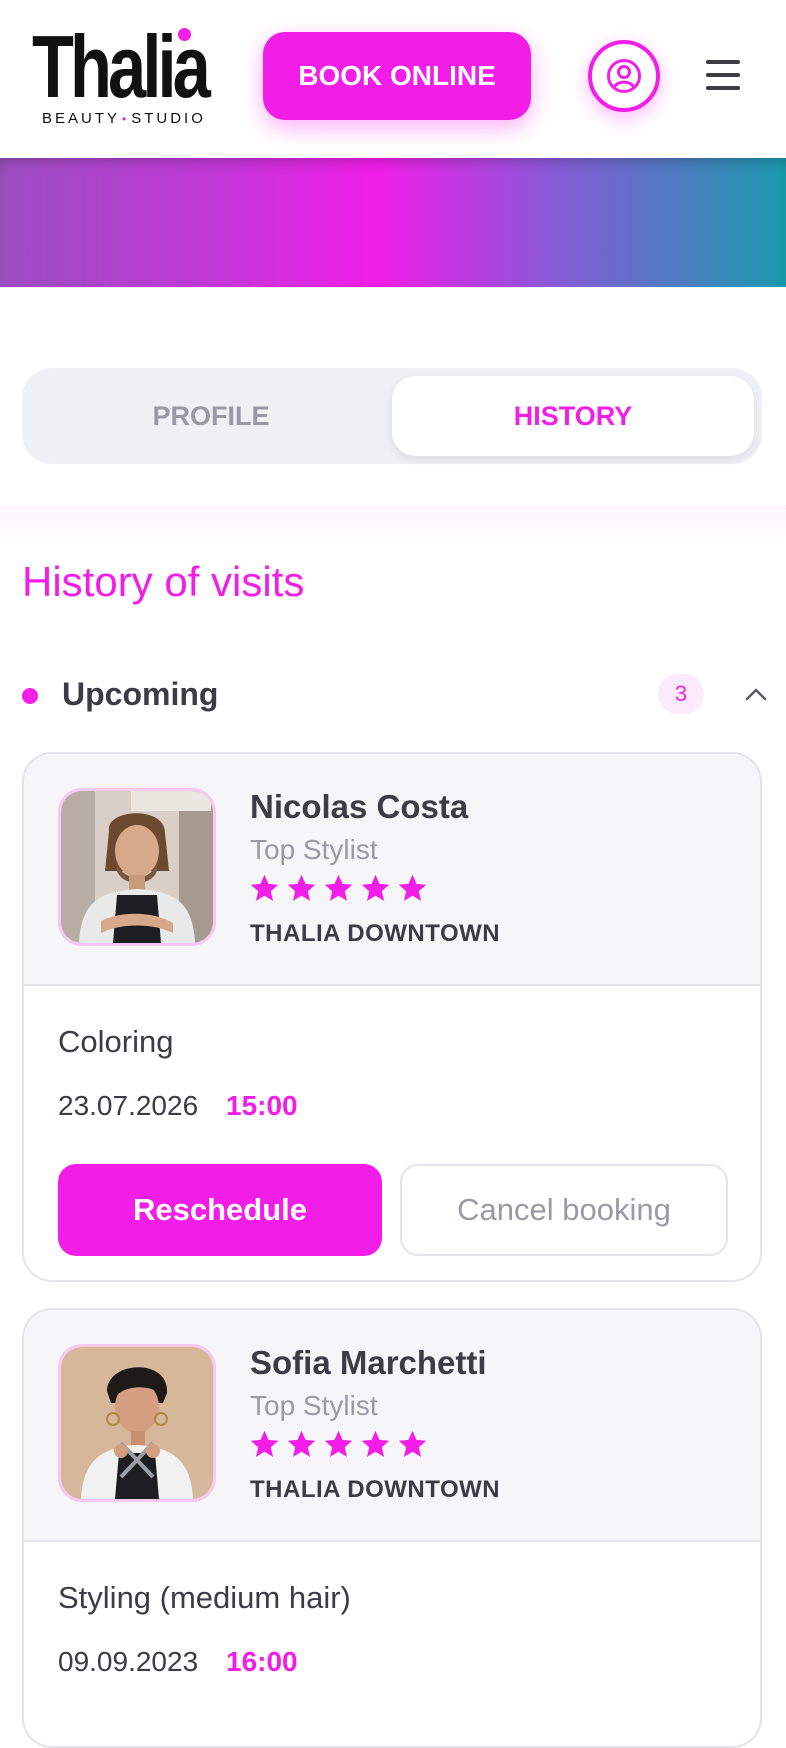 The height and width of the screenshot is (1748, 786). I want to click on upcoming-group-header: Upcoming 3, so click(394, 696).